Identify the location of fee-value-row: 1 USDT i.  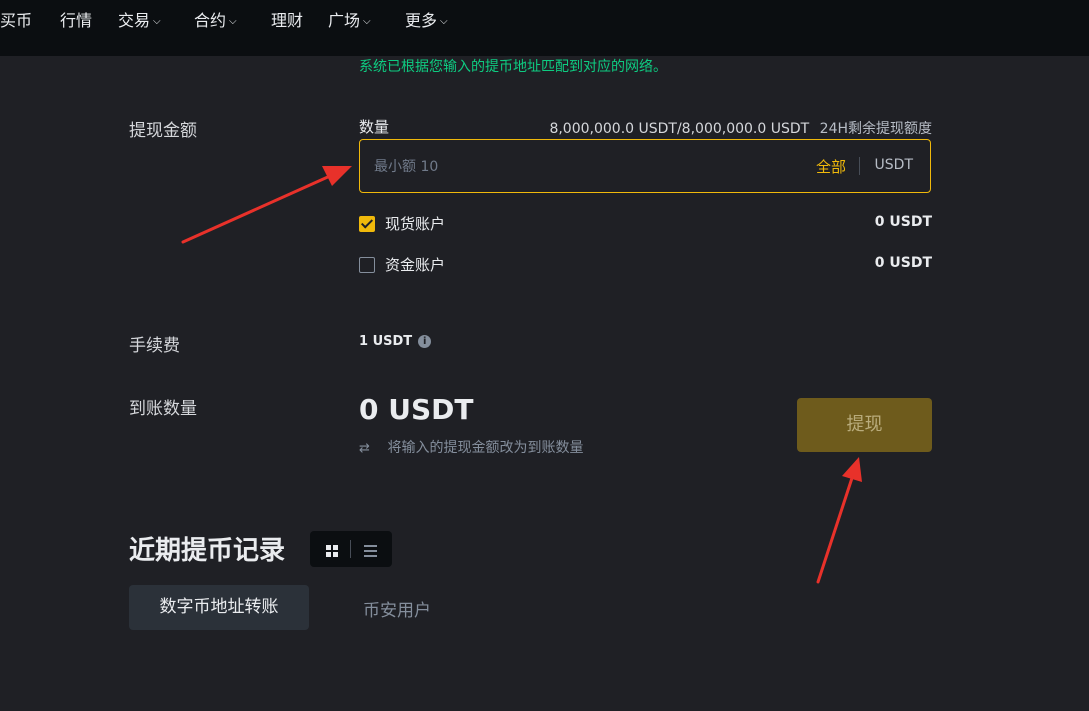
(395, 341).